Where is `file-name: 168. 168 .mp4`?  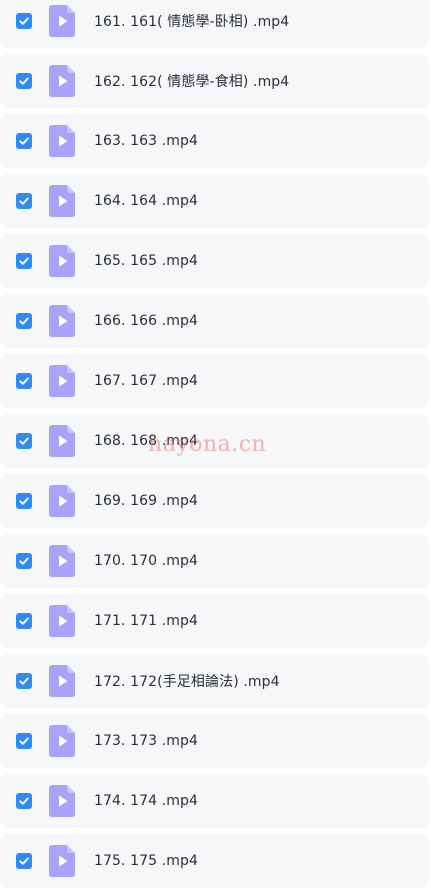 file-name: 168. 168 .mp4 is located at coordinates (146, 441).